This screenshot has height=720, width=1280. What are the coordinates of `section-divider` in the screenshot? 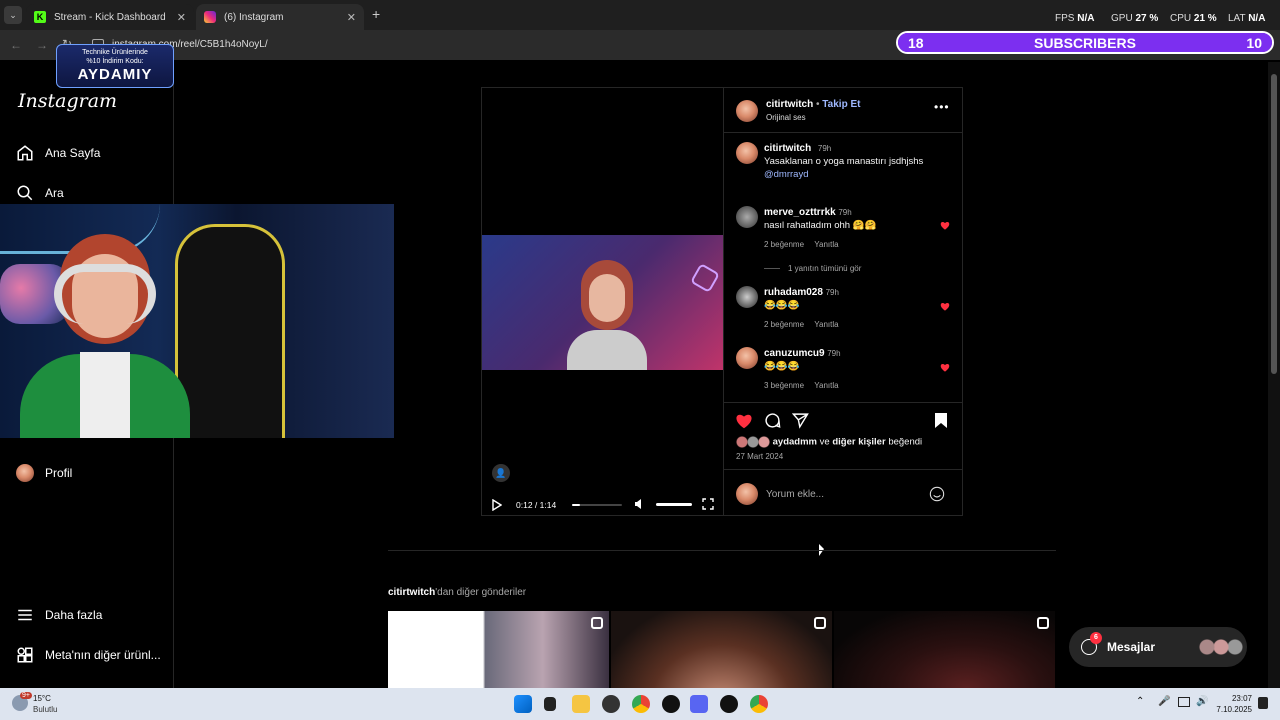 It's located at (722, 550).